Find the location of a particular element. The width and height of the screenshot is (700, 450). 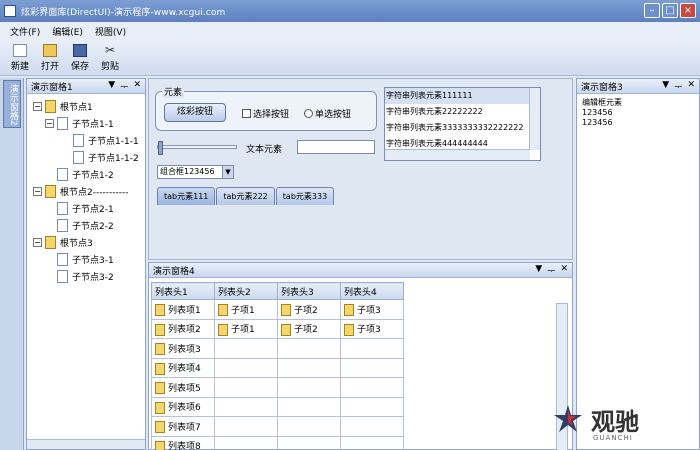

tree-node: 子节点1-1-1 is located at coordinates (100, 140).